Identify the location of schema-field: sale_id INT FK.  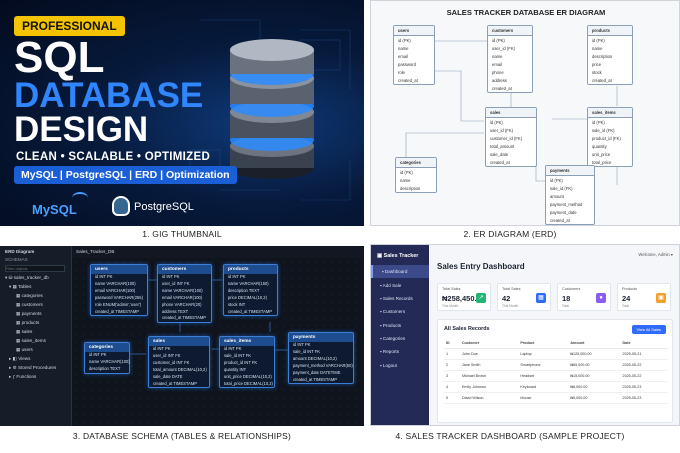
(237, 355).